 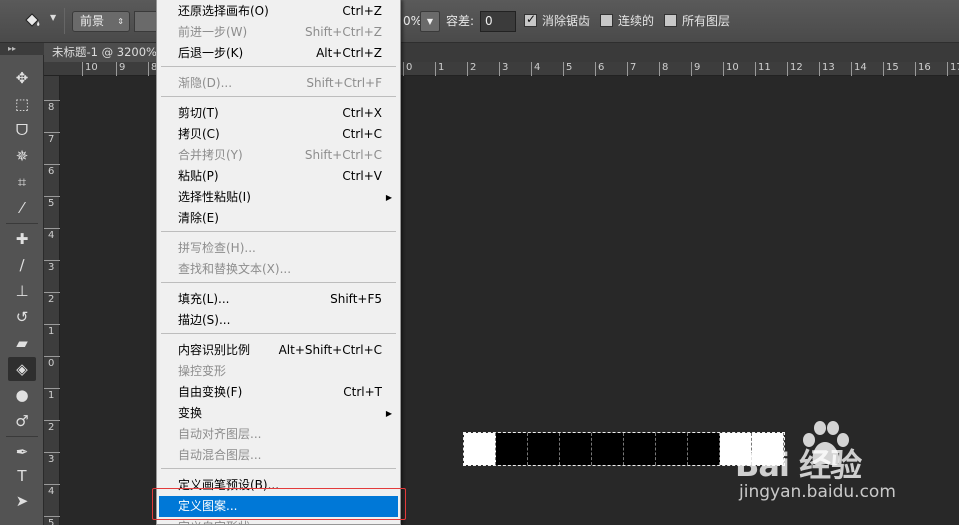 I want to click on brush-tool-icon: ∕, so click(x=22, y=265).